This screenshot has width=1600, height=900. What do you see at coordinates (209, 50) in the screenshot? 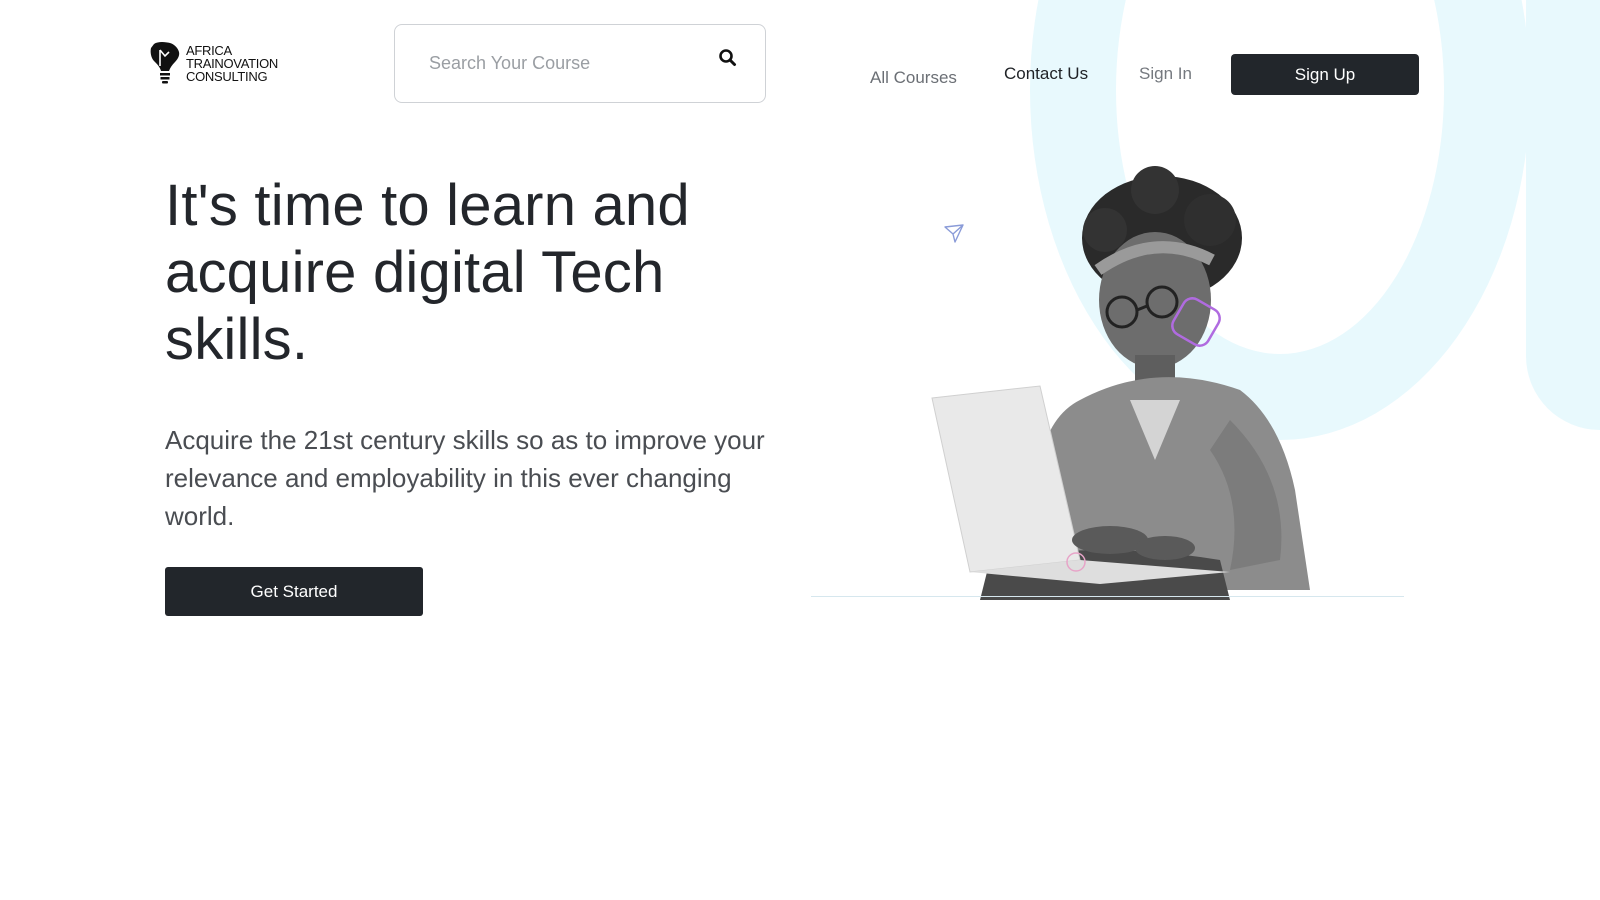
I see `brand-line-1: AFRICA` at bounding box center [209, 50].